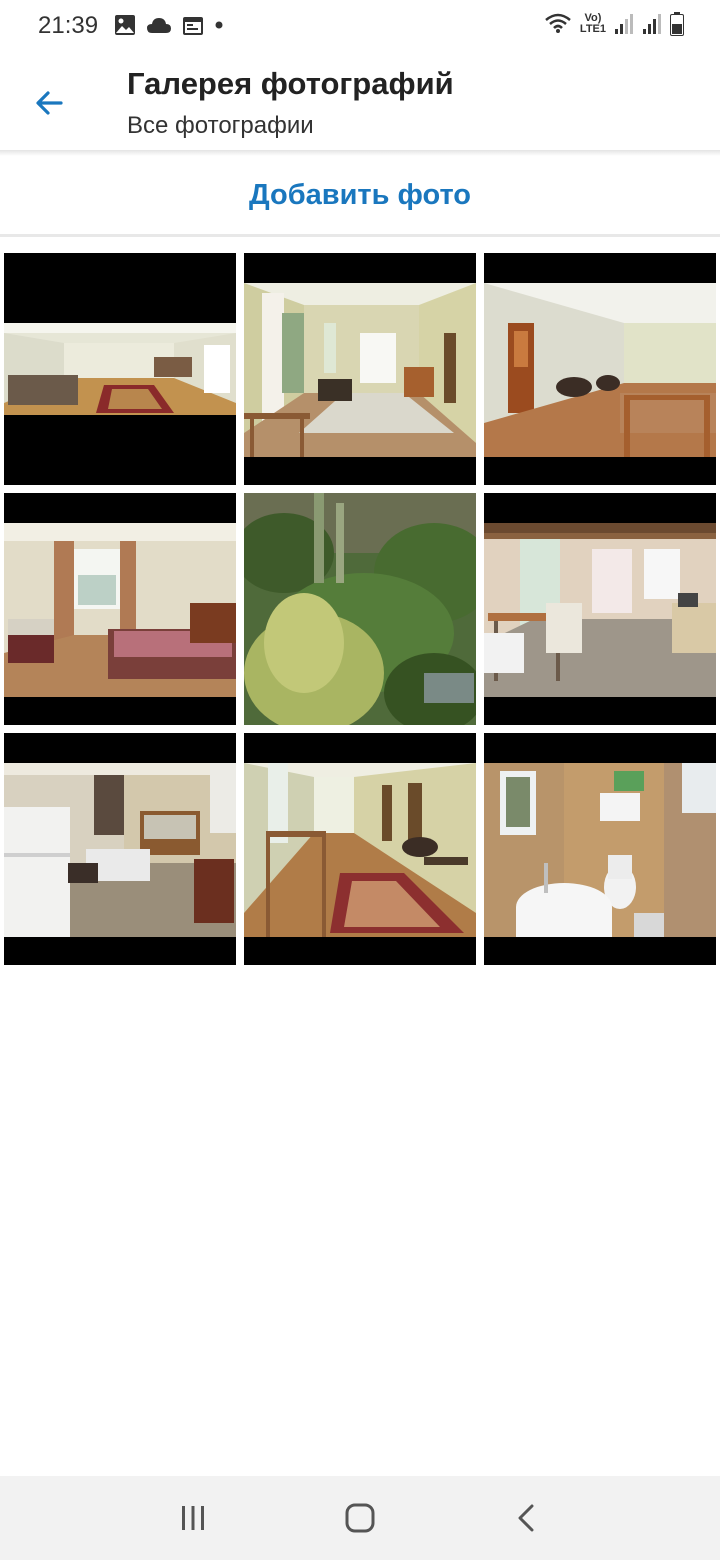 The image size is (720, 1560). I want to click on bathroom-photo, so click(600, 850).